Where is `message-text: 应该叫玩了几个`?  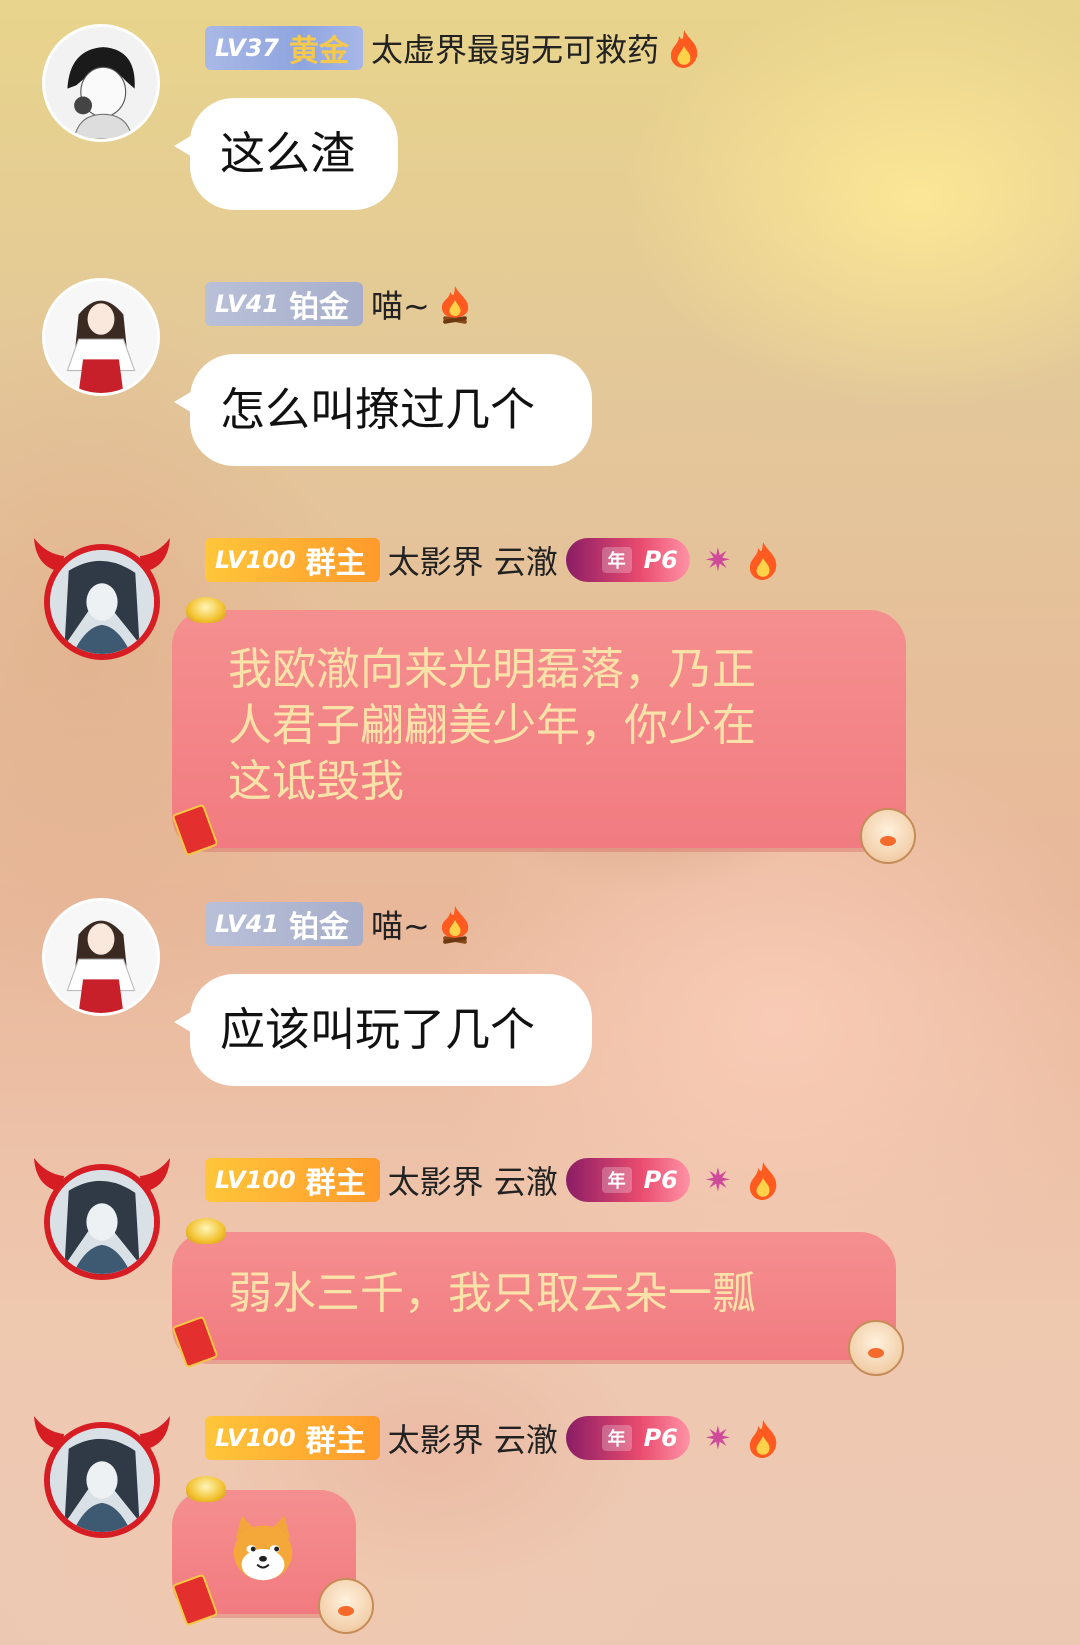 message-text: 应该叫玩了几个 is located at coordinates (378, 1029).